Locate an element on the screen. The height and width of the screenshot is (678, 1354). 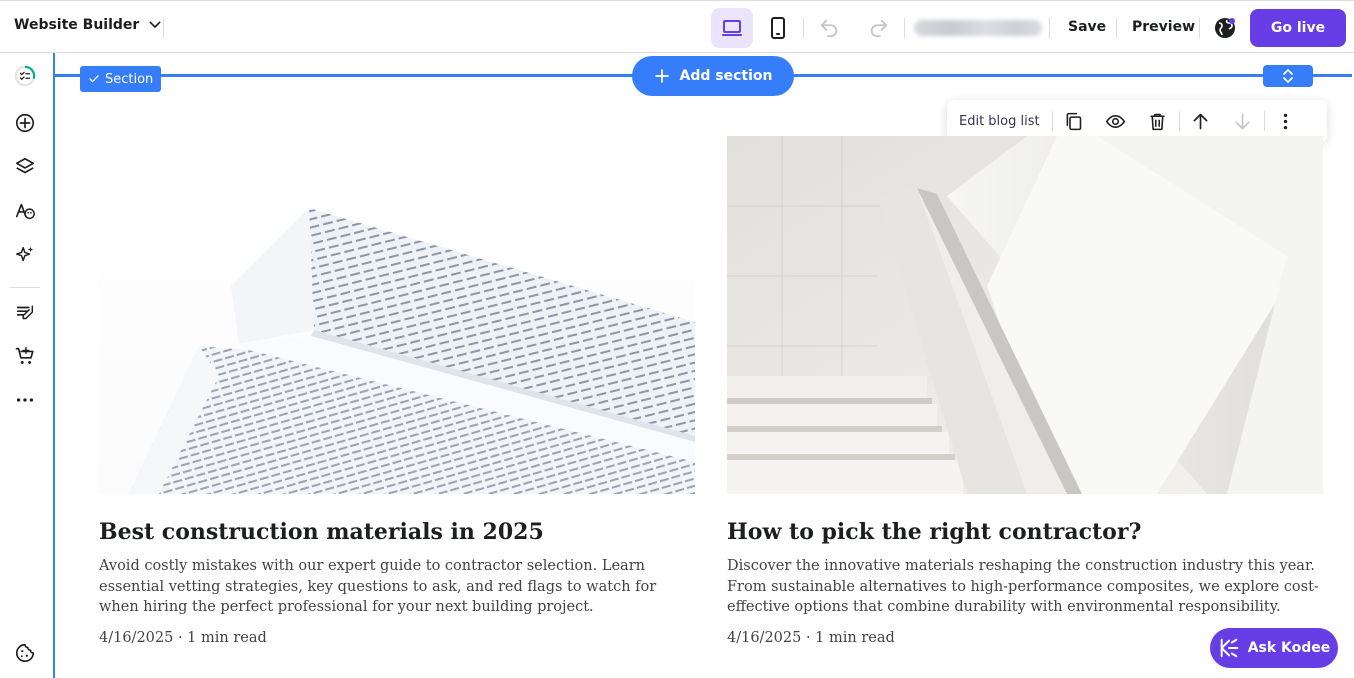
section-tag: Section is located at coordinates (121, 79).